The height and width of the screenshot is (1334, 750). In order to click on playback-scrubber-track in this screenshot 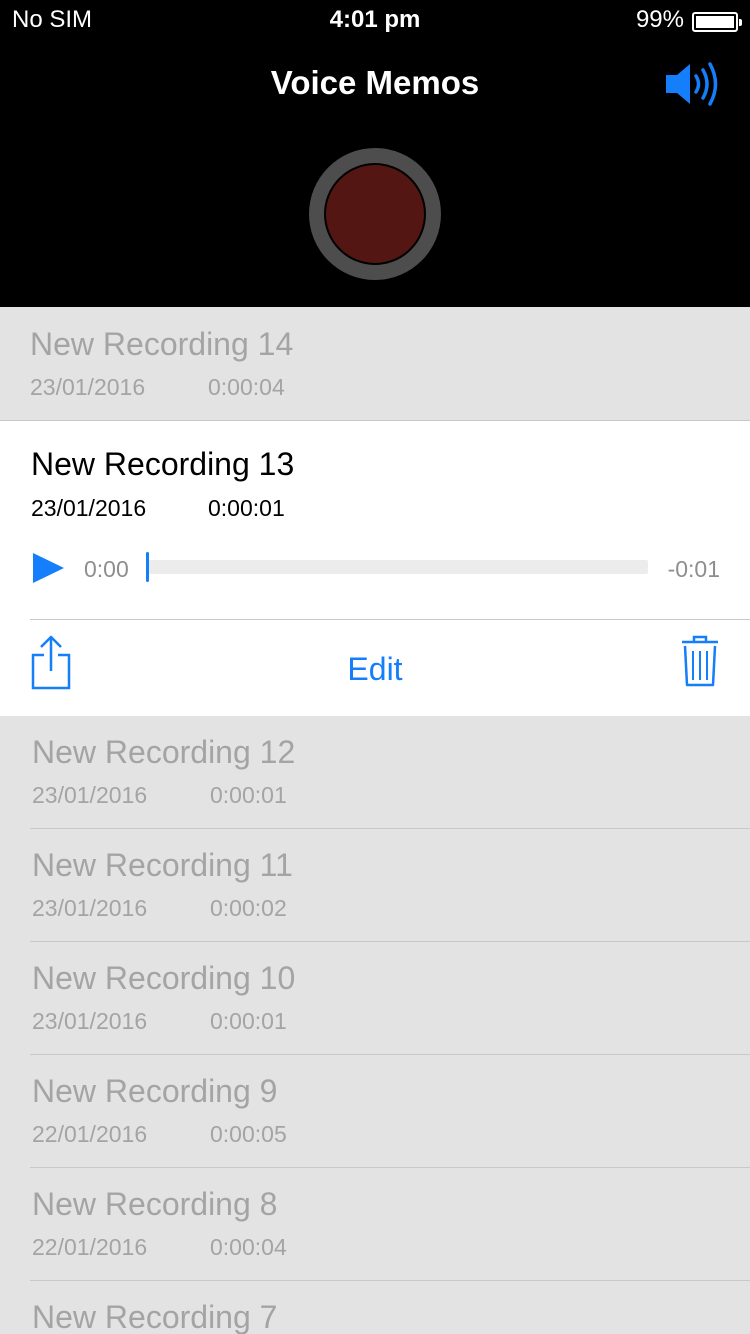, I will do `click(397, 567)`.